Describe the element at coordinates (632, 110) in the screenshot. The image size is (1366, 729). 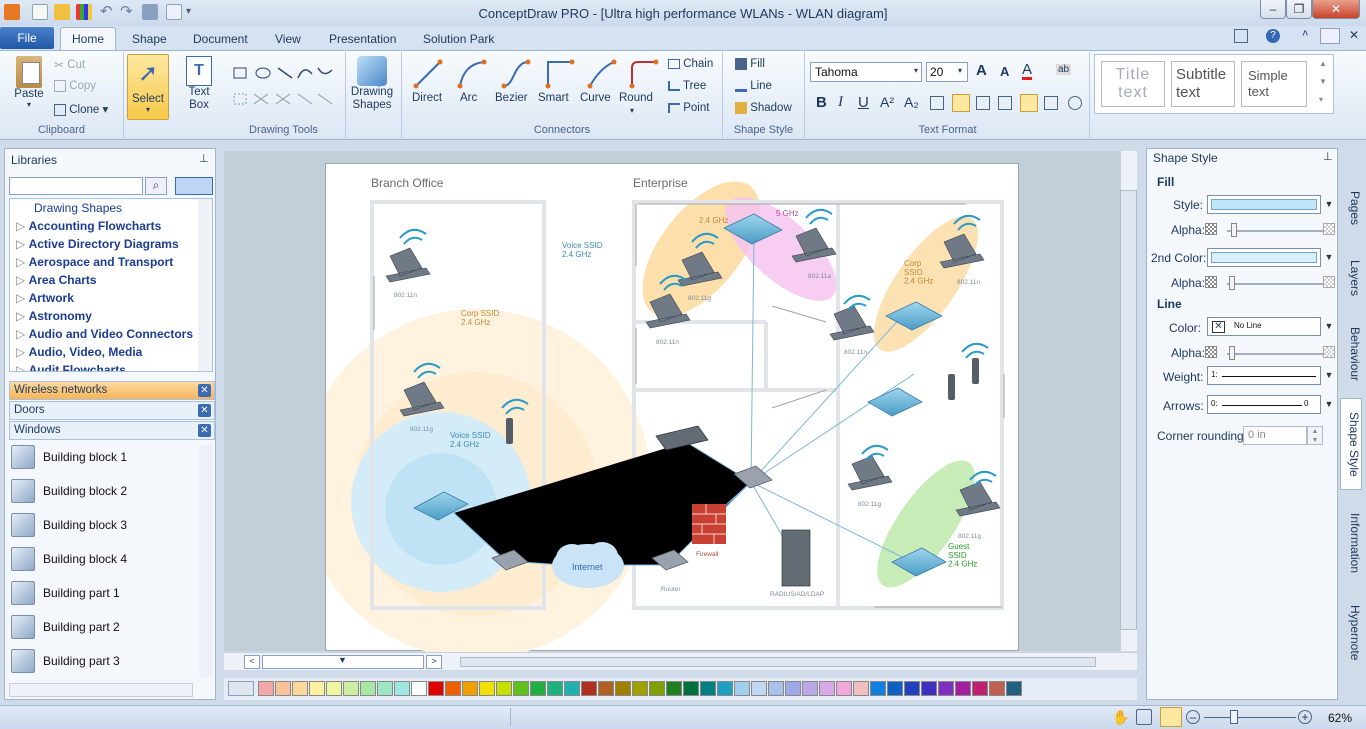
I see `round-dropdown-icon: ▾` at that location.